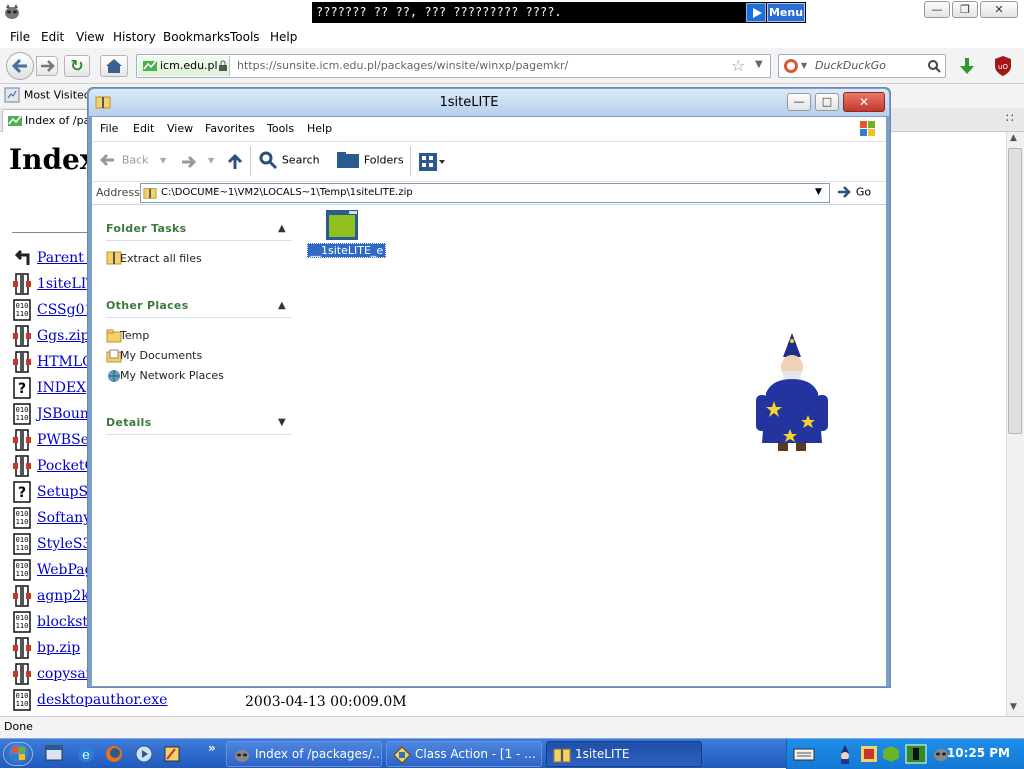 The image size is (1024, 769). What do you see at coordinates (283, 37) in the screenshot?
I see `menu-help: Help` at bounding box center [283, 37].